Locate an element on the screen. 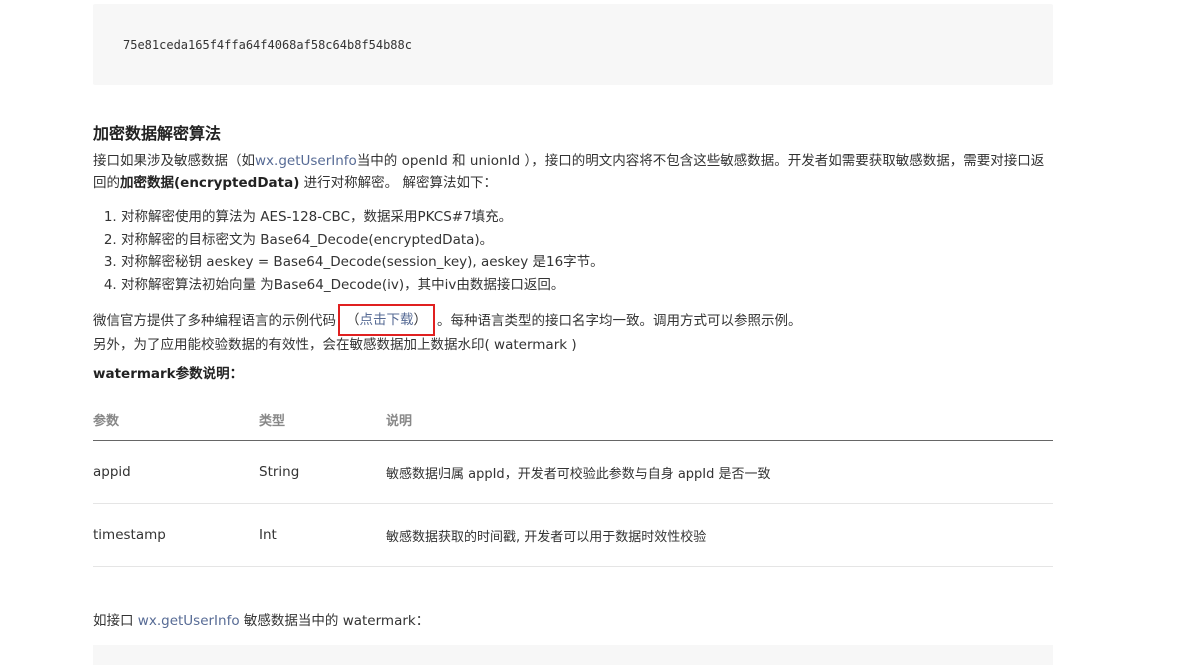  cell-desc: 敏感数据获取的时间戳, 开发者可以用于数据时效性校验 is located at coordinates (719, 535).